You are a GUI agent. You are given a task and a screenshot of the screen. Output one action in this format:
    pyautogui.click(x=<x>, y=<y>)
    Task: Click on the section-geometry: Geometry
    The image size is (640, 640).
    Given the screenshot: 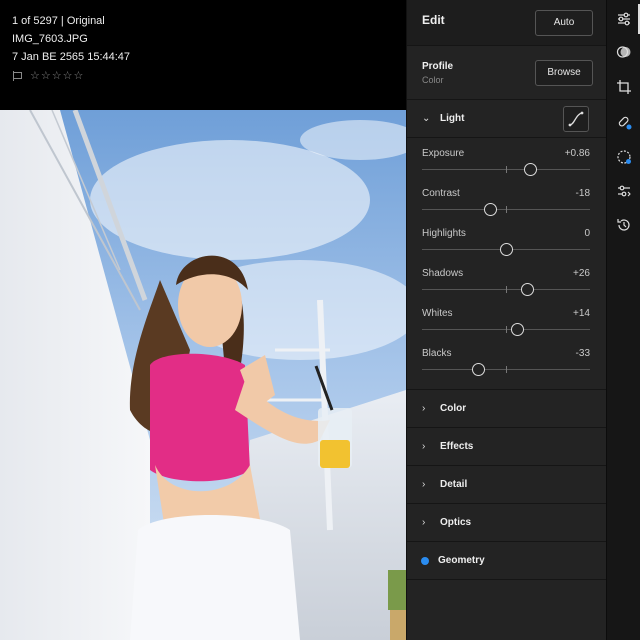 What is the action you would take?
    pyautogui.click(x=506, y=561)
    